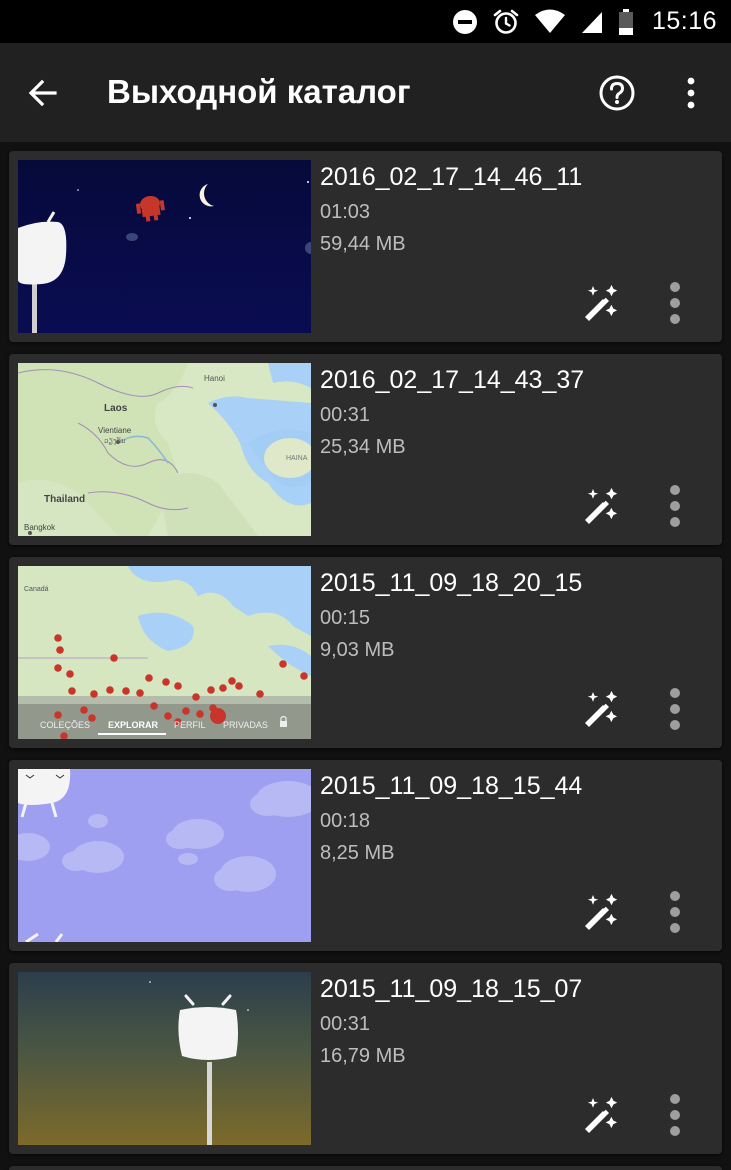 The height and width of the screenshot is (1170, 731). What do you see at coordinates (64, 499) in the screenshot?
I see `map-label-thailand: Thailand` at bounding box center [64, 499].